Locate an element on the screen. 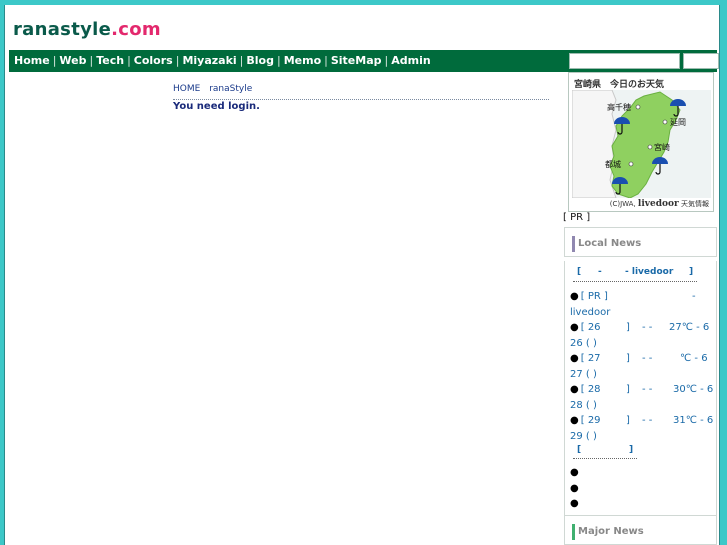 Image resolution: width=727 pixels, height=545 pixels. local-news-title: Local News is located at coordinates (610, 243).